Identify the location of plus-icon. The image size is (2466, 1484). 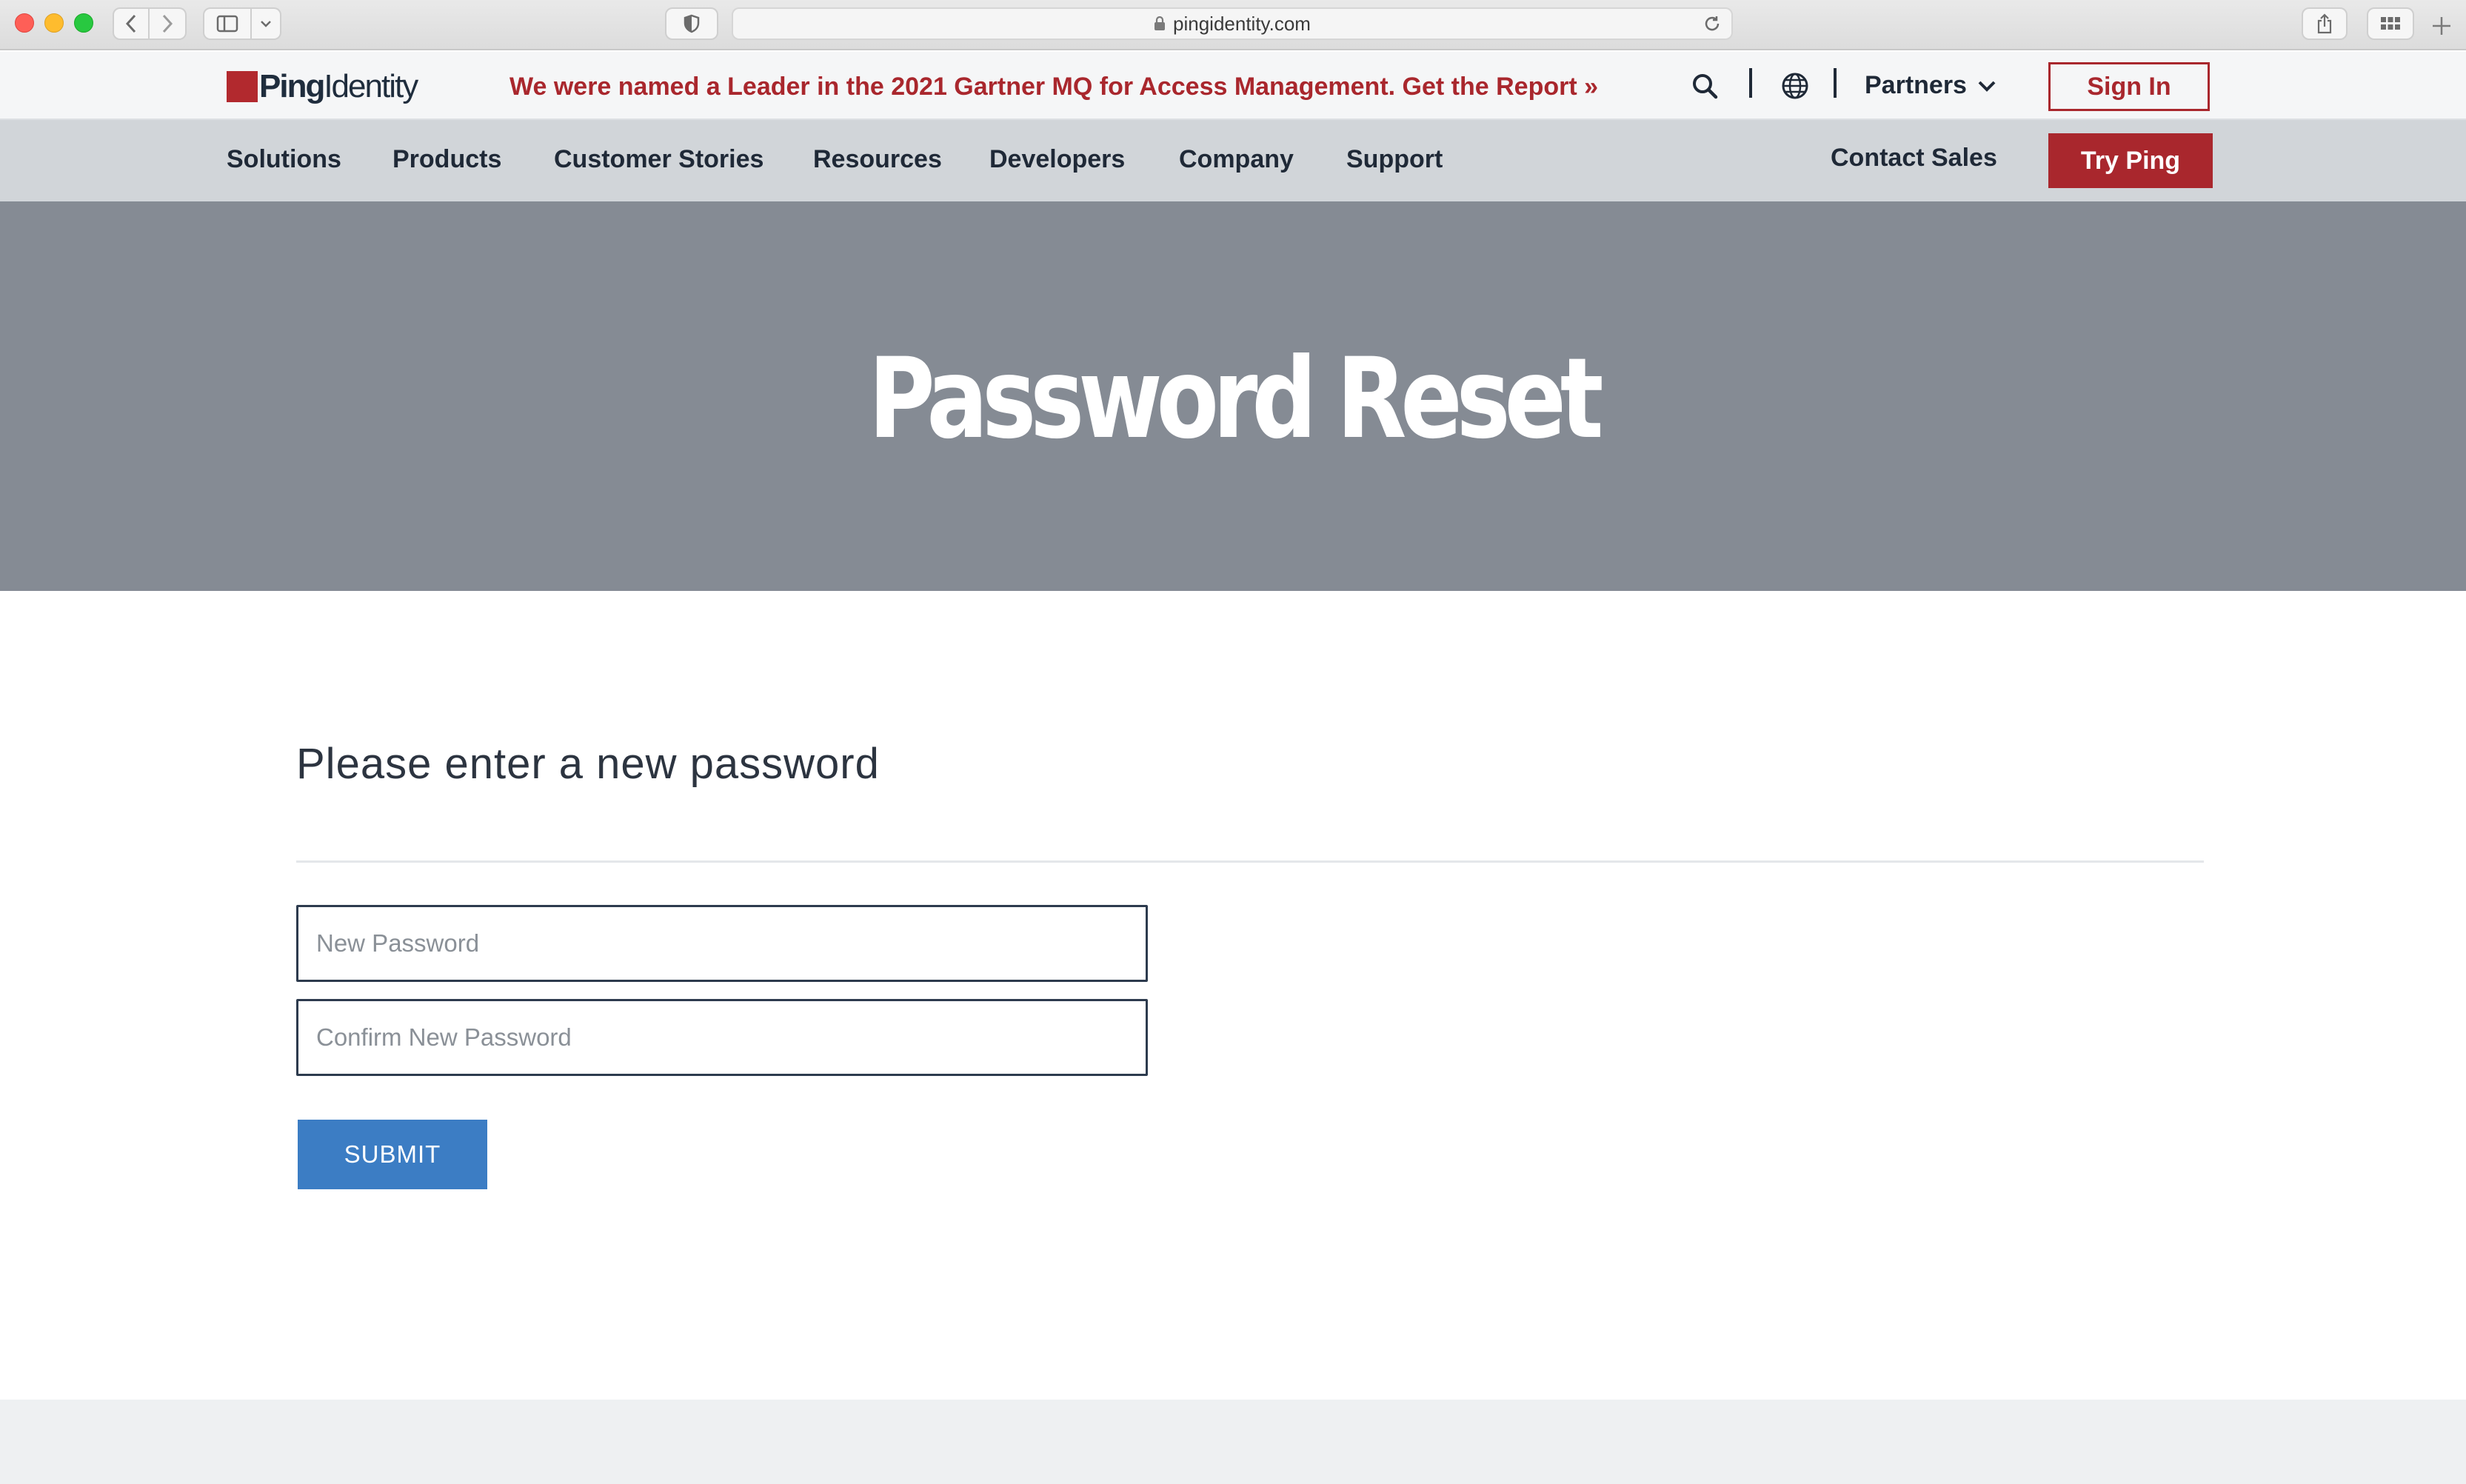
(2441, 26).